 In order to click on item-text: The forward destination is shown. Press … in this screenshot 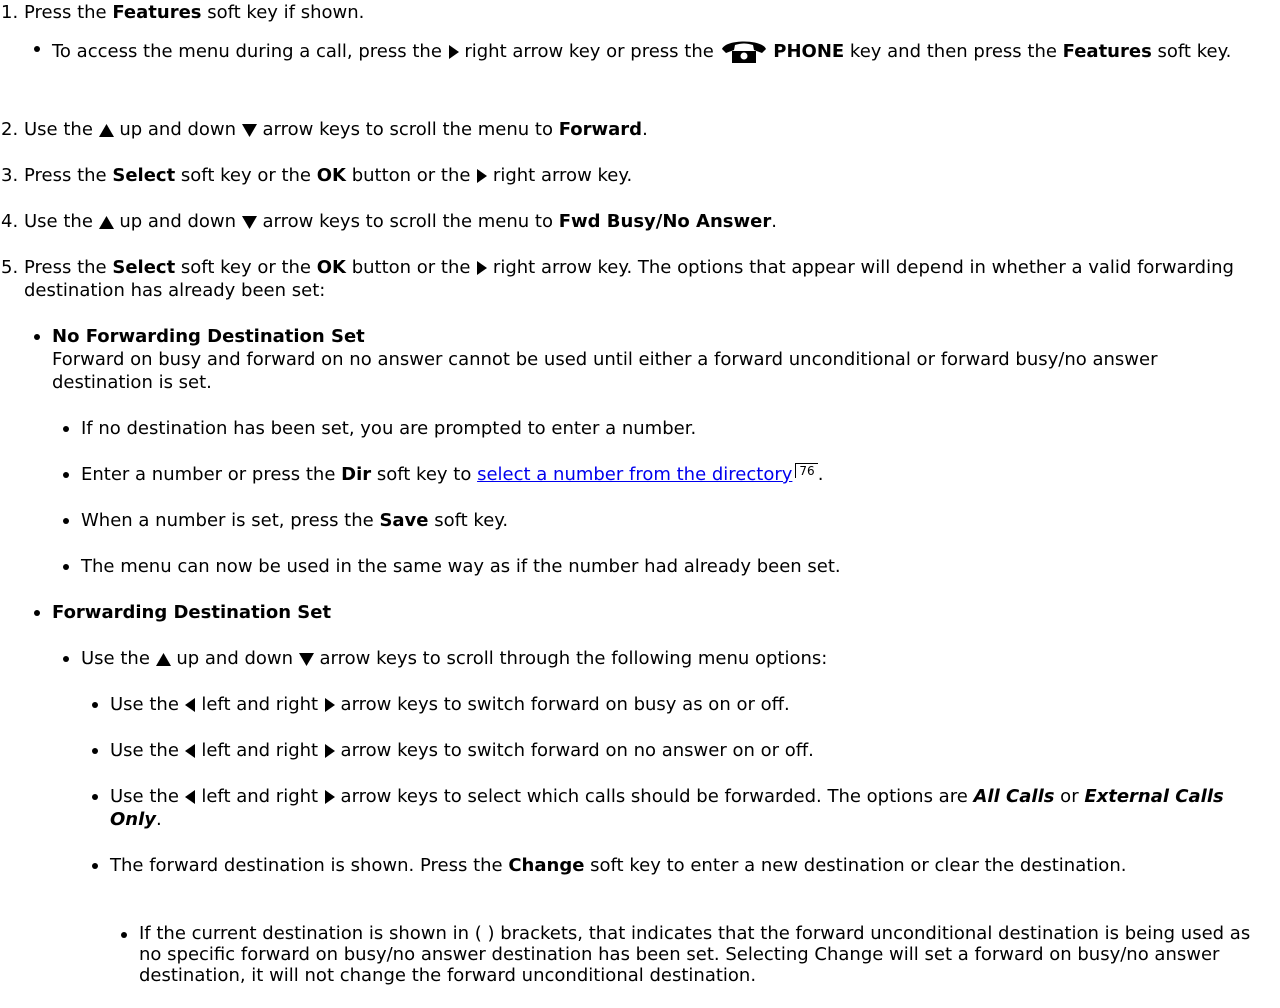, I will do `click(309, 865)`.